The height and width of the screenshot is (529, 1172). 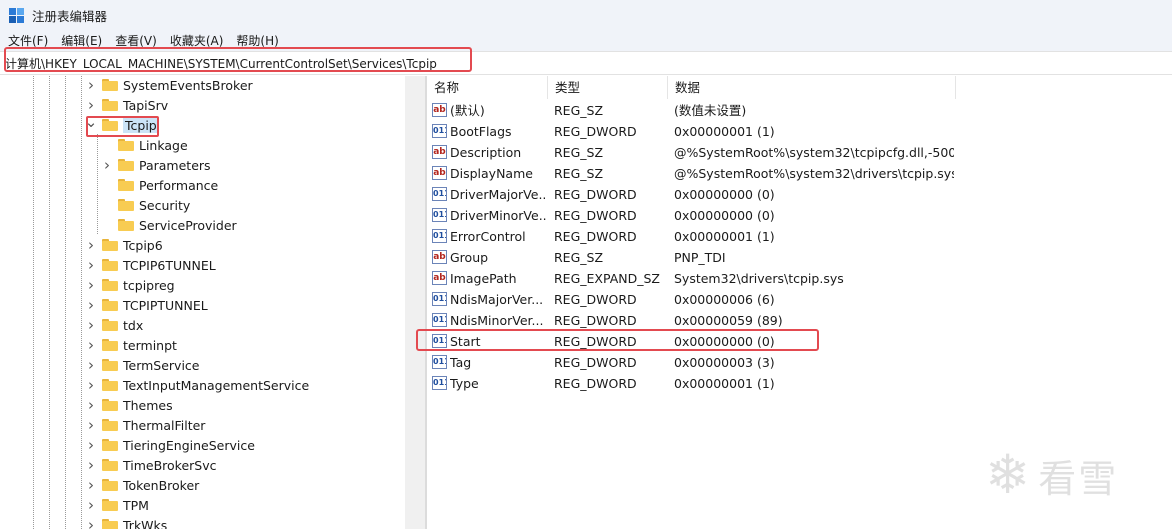 I want to click on value-type: REG_SZ, so click(x=579, y=257).